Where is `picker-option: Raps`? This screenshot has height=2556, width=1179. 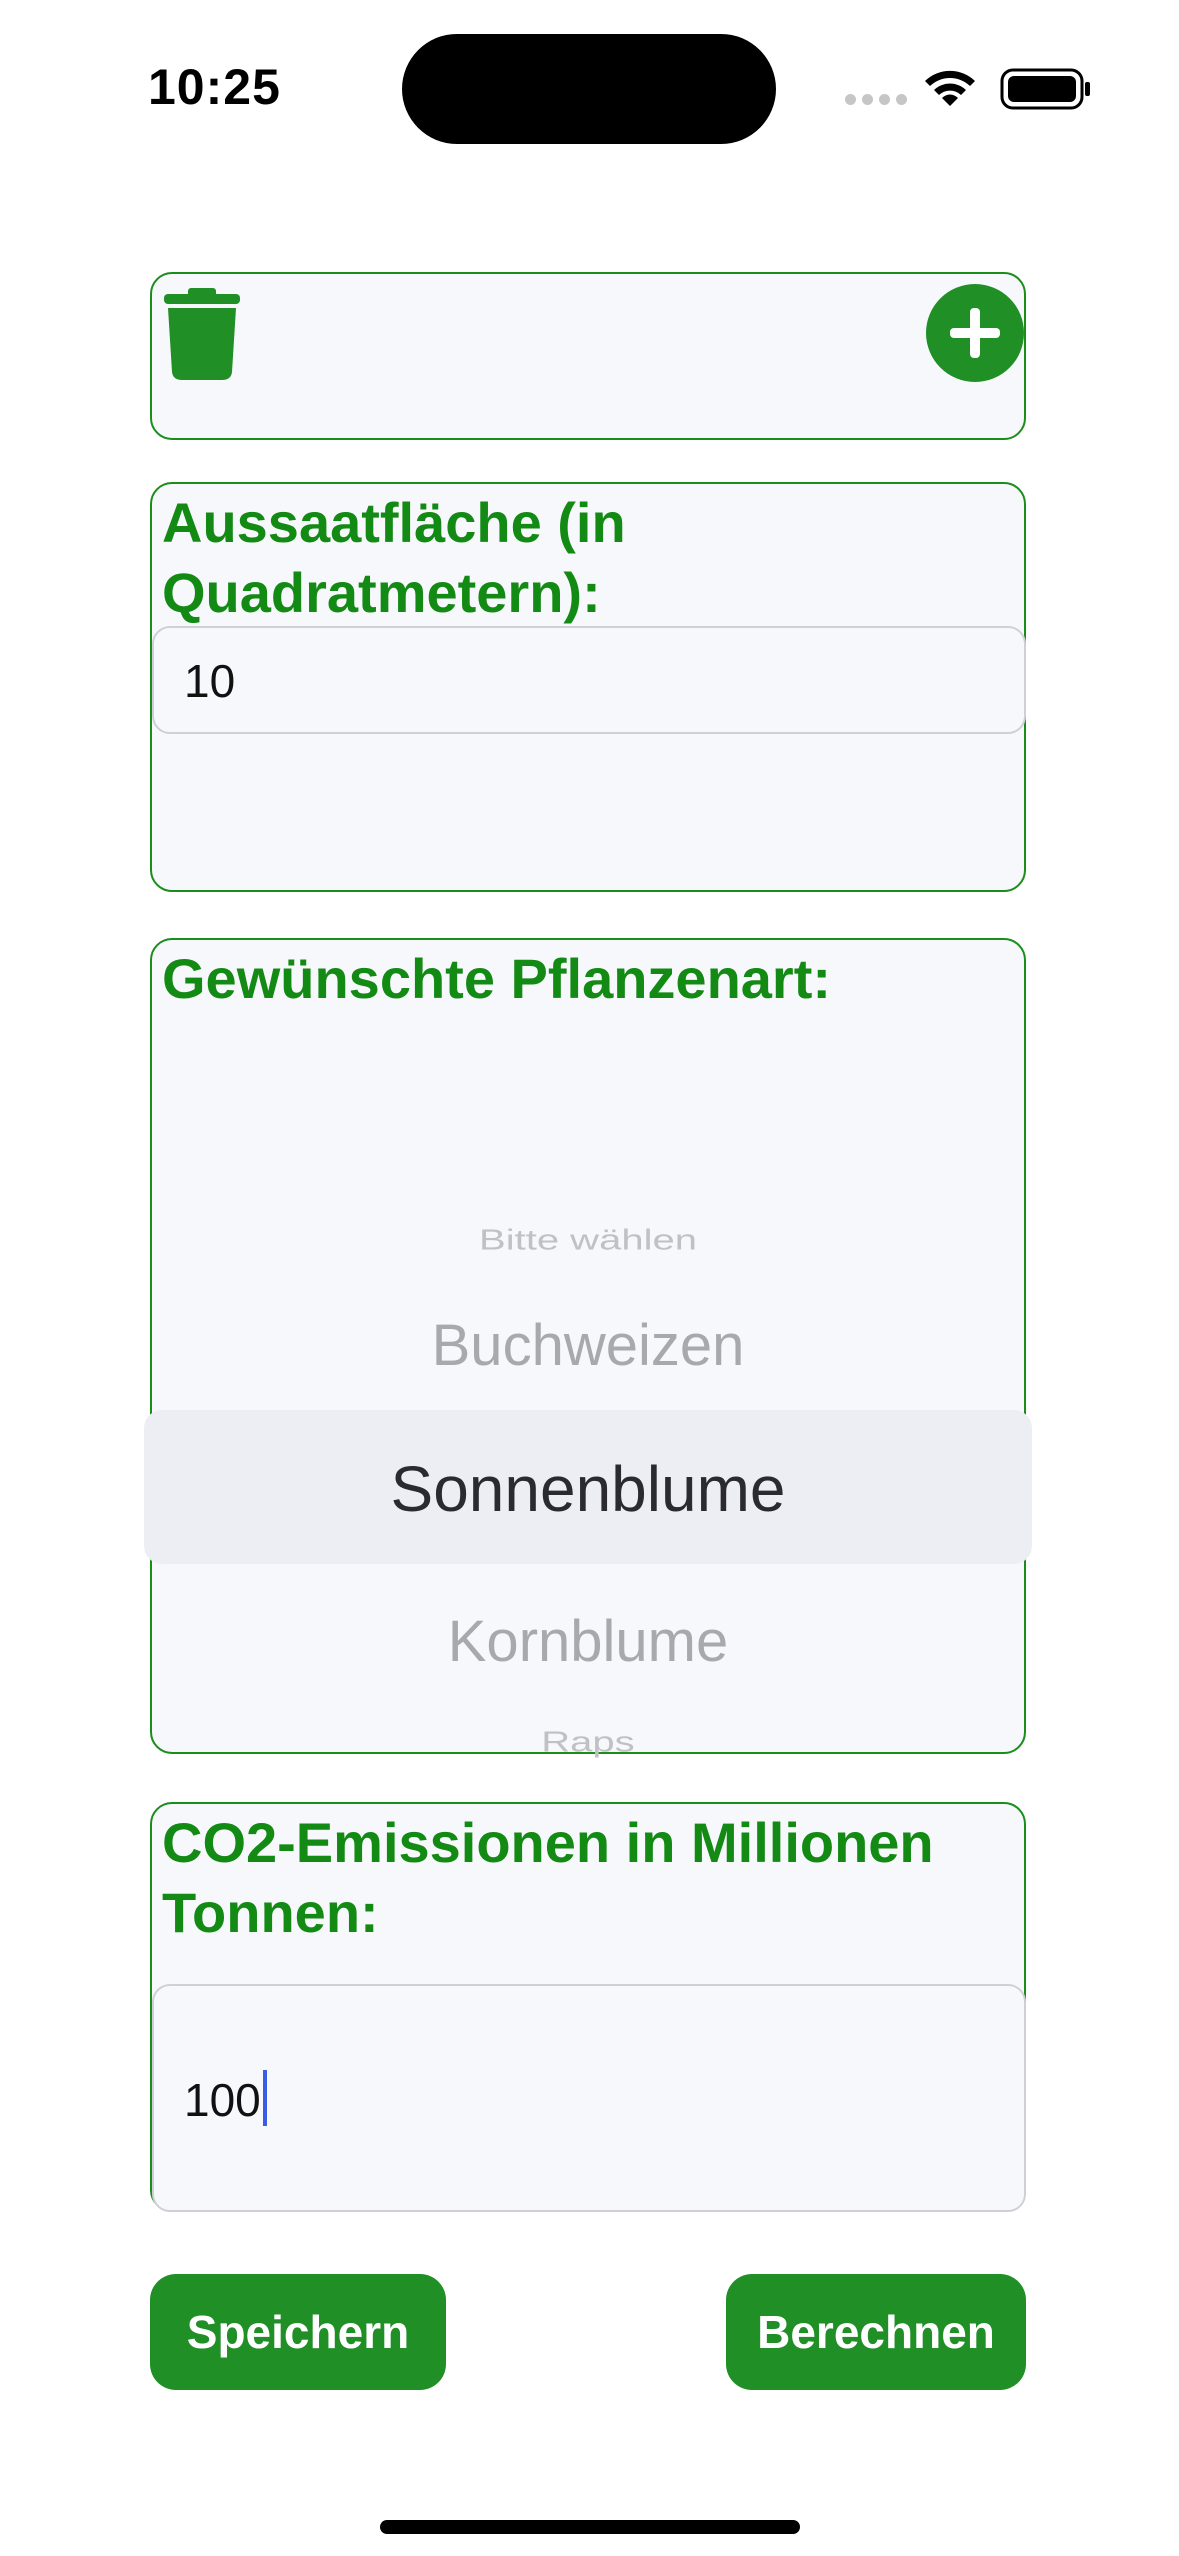
picker-option: Raps is located at coordinates (588, 1742).